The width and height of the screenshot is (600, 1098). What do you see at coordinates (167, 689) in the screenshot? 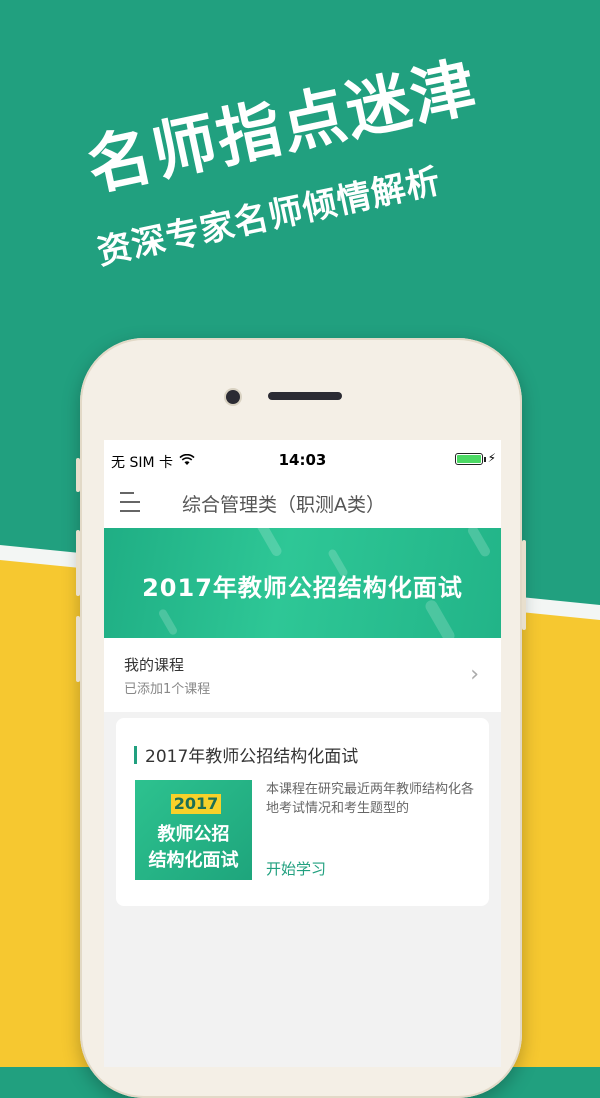
I see `my-course-subtitle: 已添加1个课程` at bounding box center [167, 689].